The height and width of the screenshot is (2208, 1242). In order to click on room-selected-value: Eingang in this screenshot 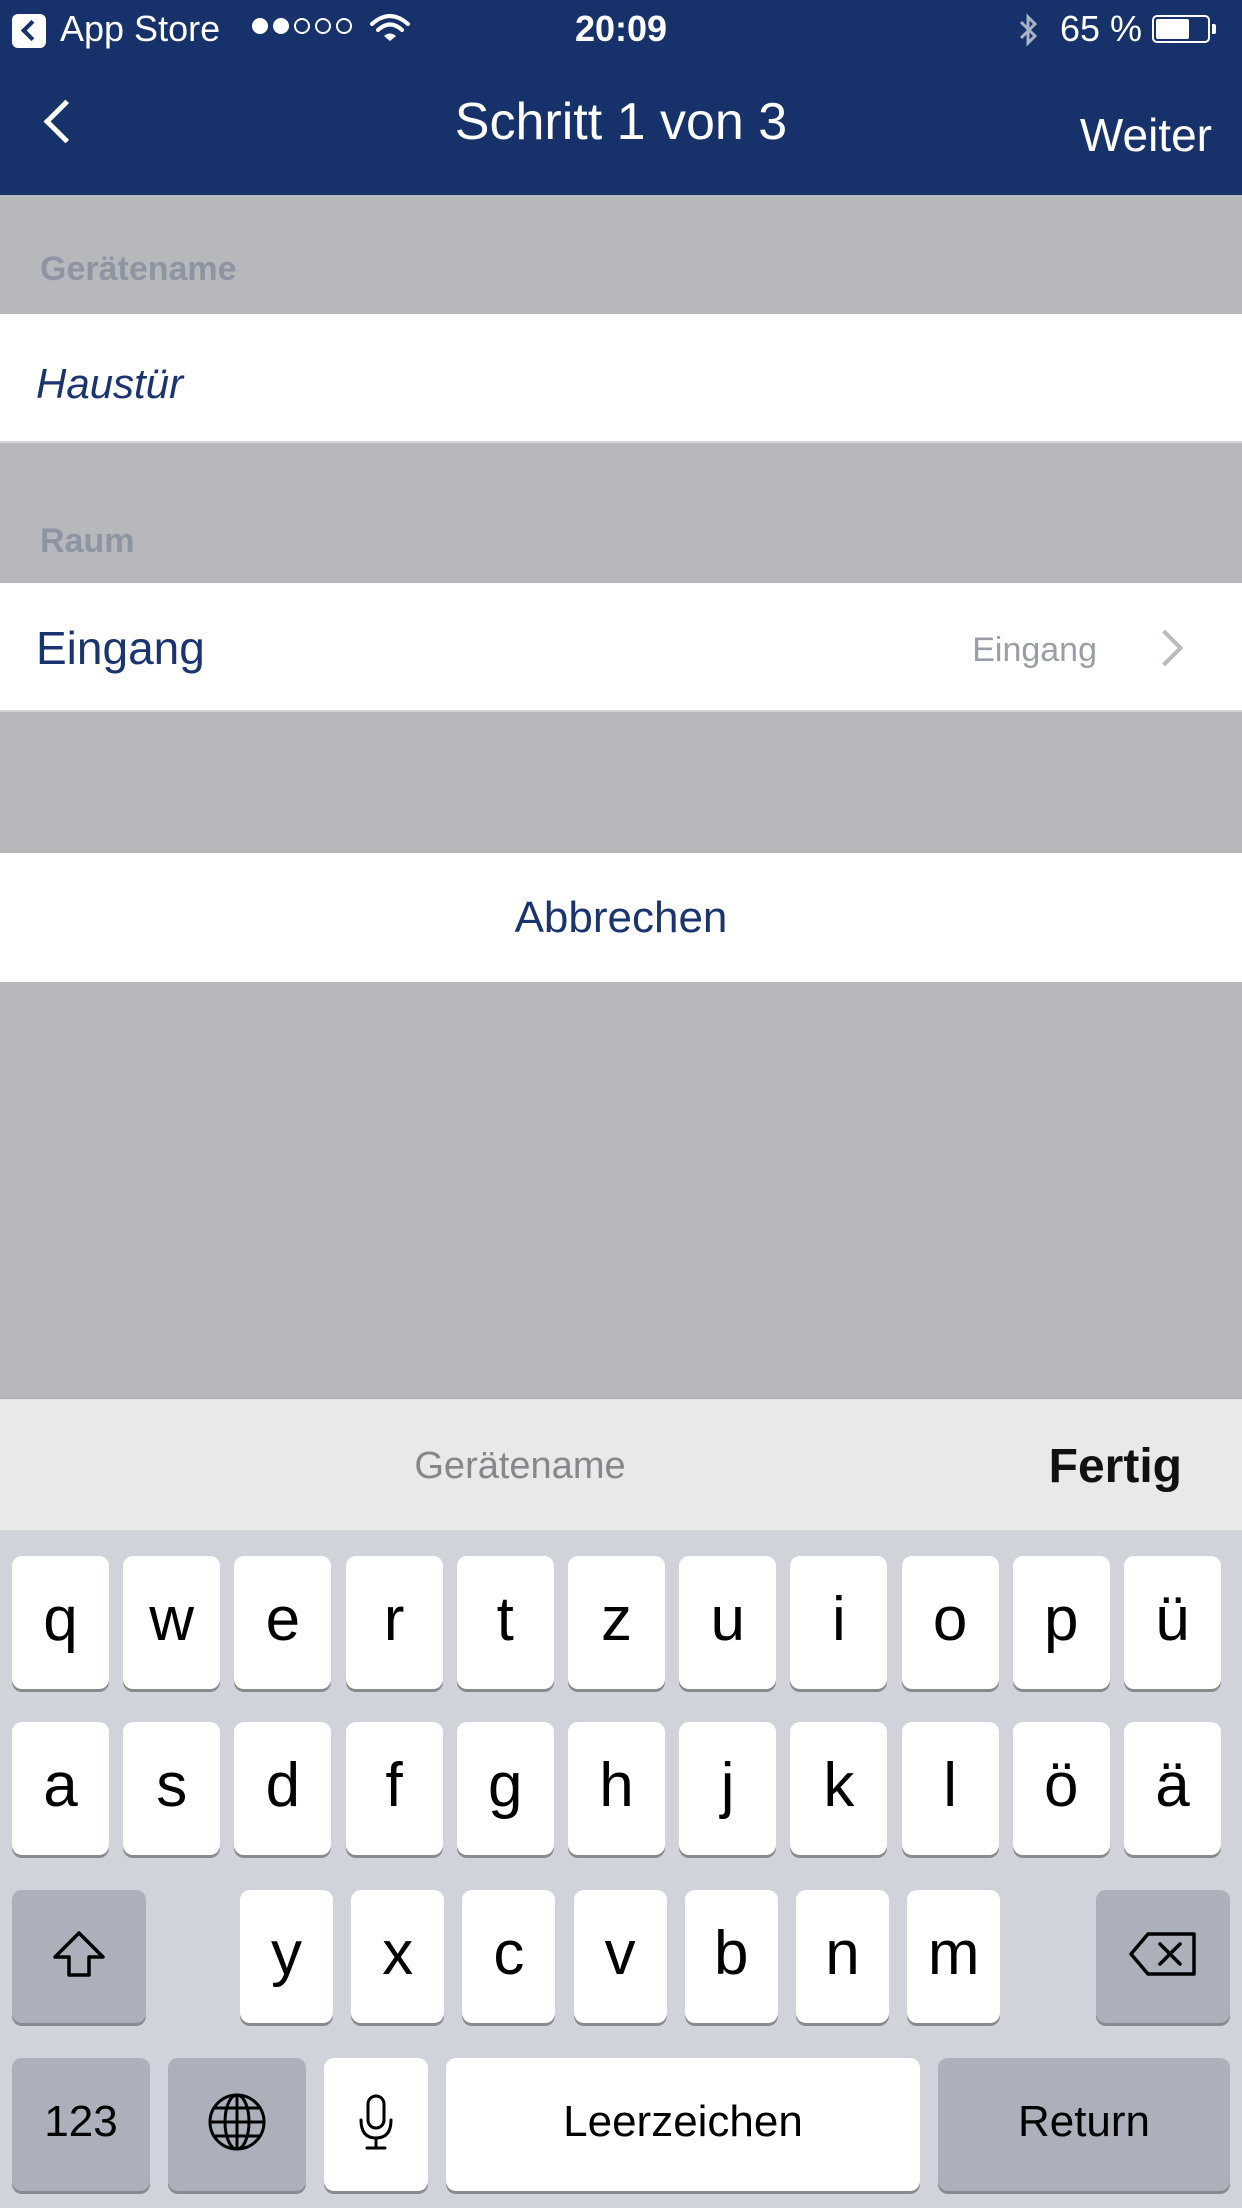, I will do `click(1034, 650)`.